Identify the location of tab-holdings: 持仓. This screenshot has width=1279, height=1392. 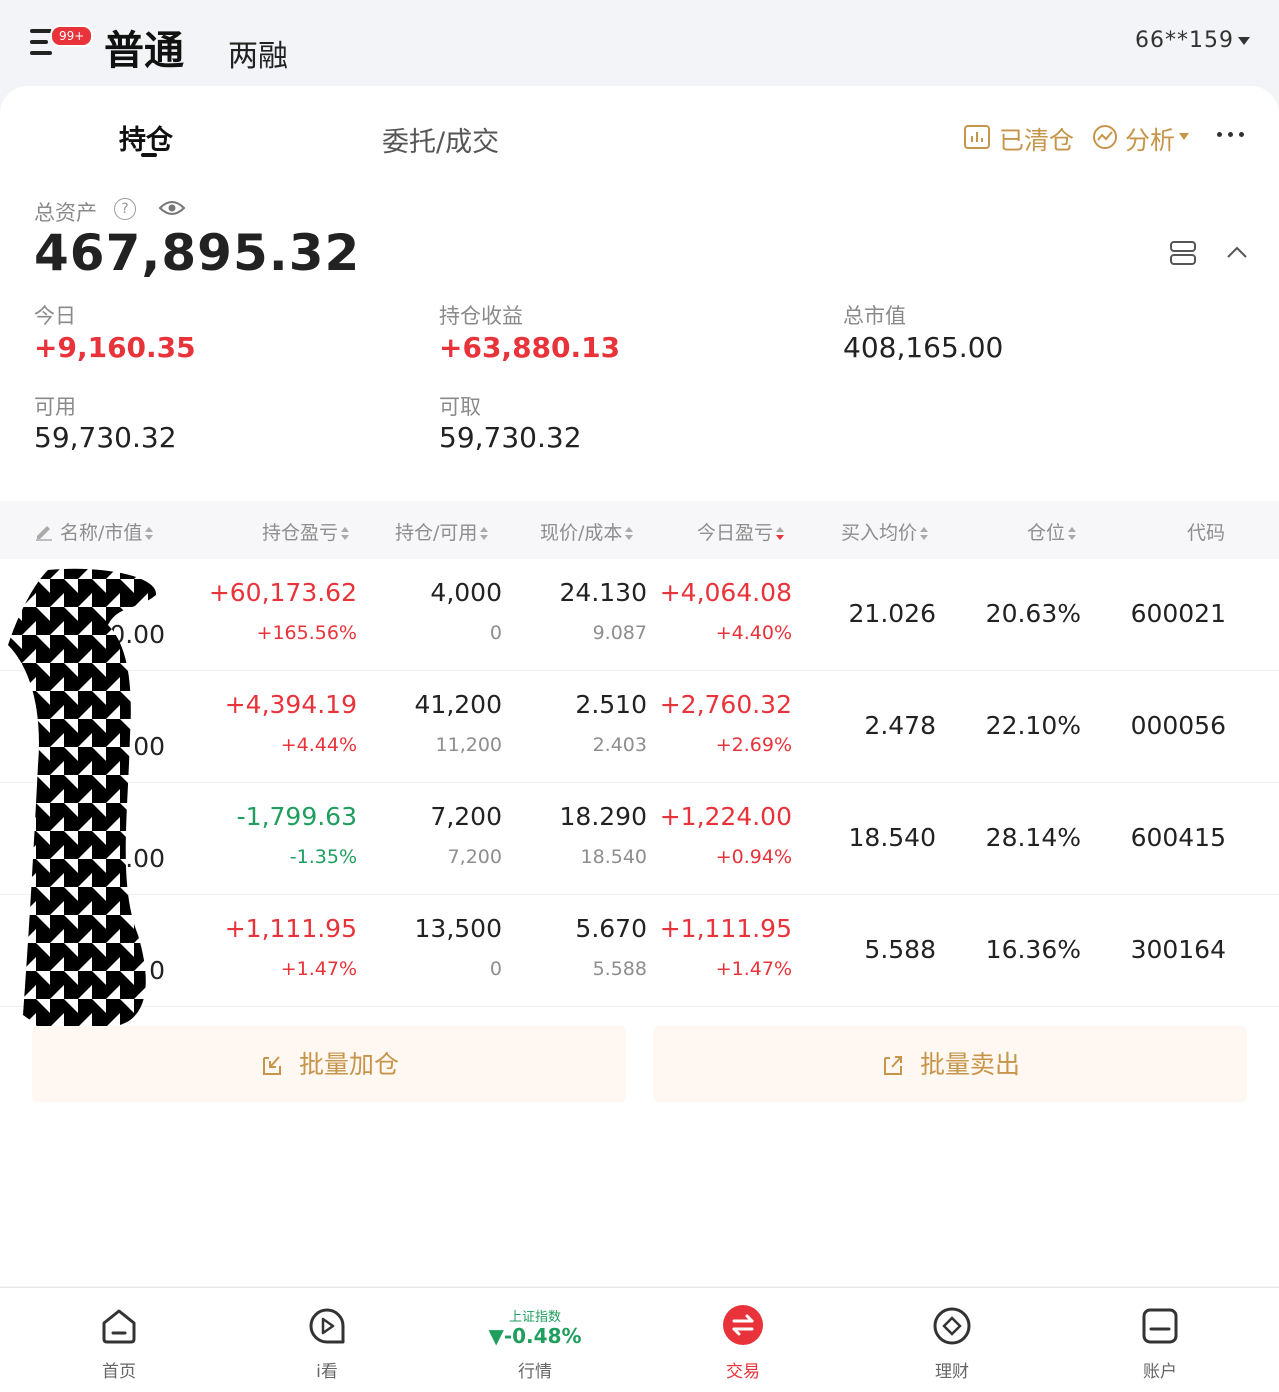
(146, 137).